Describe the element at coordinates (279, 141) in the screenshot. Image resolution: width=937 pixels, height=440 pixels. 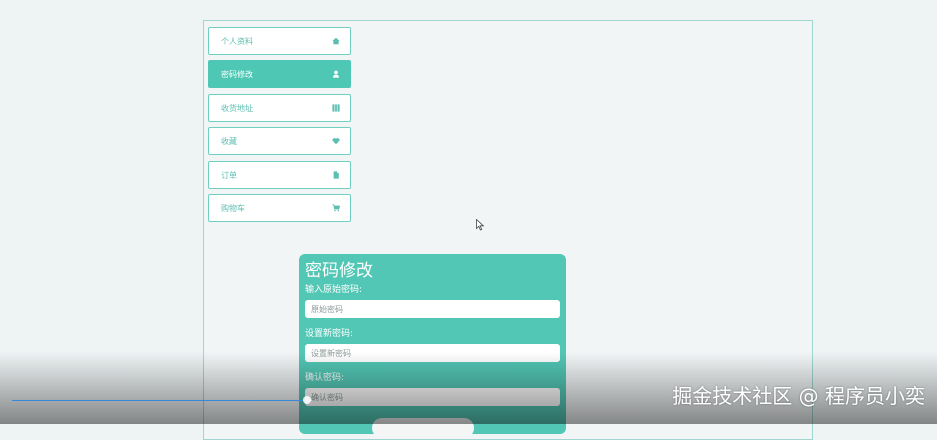
I see `menu-item-favorites: 收藏` at that location.